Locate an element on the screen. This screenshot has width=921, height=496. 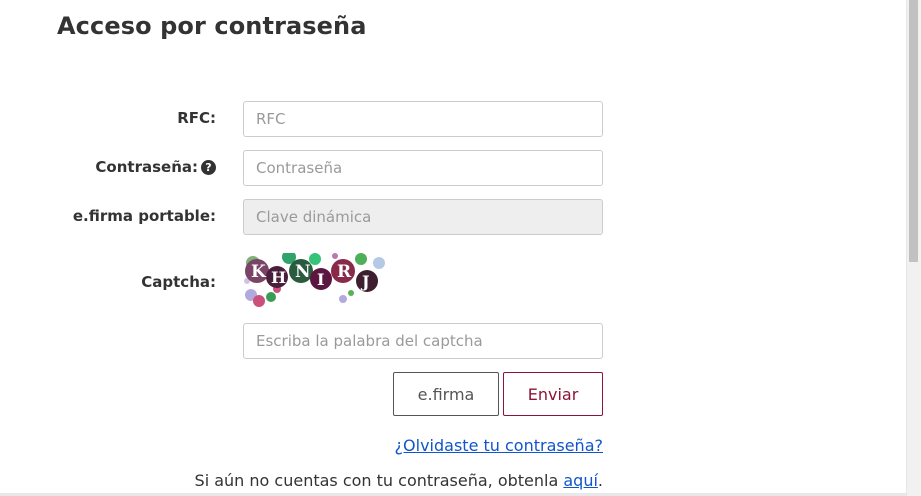
svg-text: H is located at coordinates (278, 277).